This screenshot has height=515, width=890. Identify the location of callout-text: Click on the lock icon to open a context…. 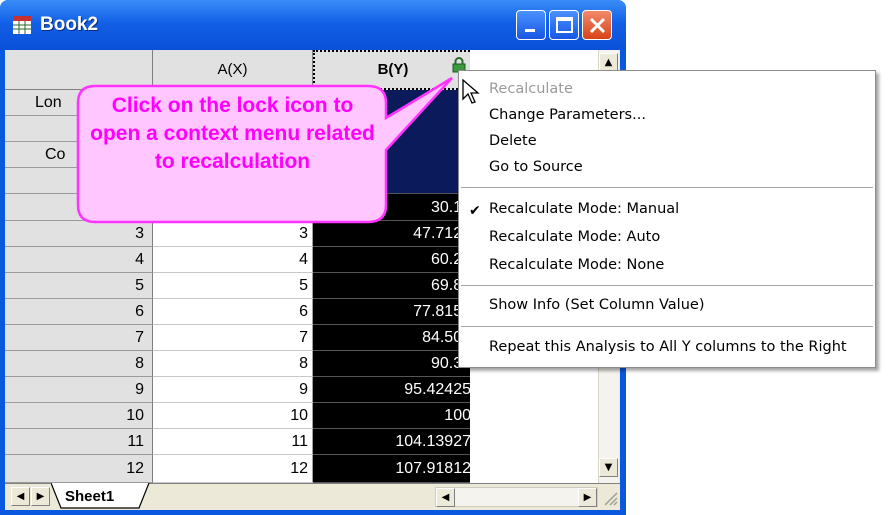
(232, 133).